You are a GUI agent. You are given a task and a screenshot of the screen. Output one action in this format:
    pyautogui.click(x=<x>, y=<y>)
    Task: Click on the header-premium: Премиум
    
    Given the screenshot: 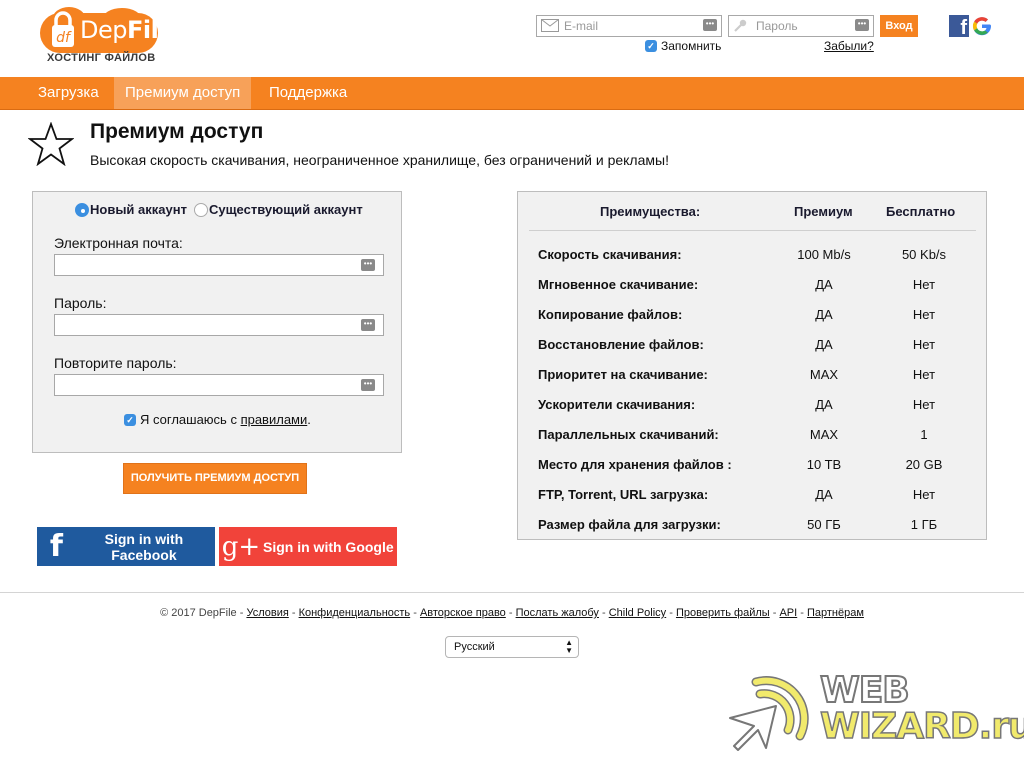 What is the action you would take?
    pyautogui.click(x=823, y=211)
    